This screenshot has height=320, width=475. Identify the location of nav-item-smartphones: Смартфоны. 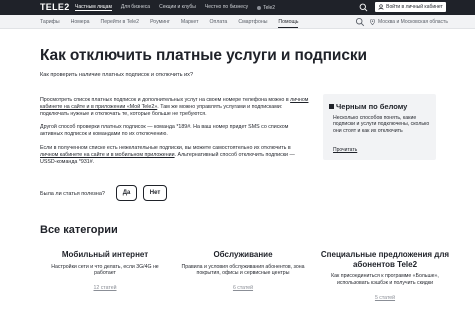
(252, 22).